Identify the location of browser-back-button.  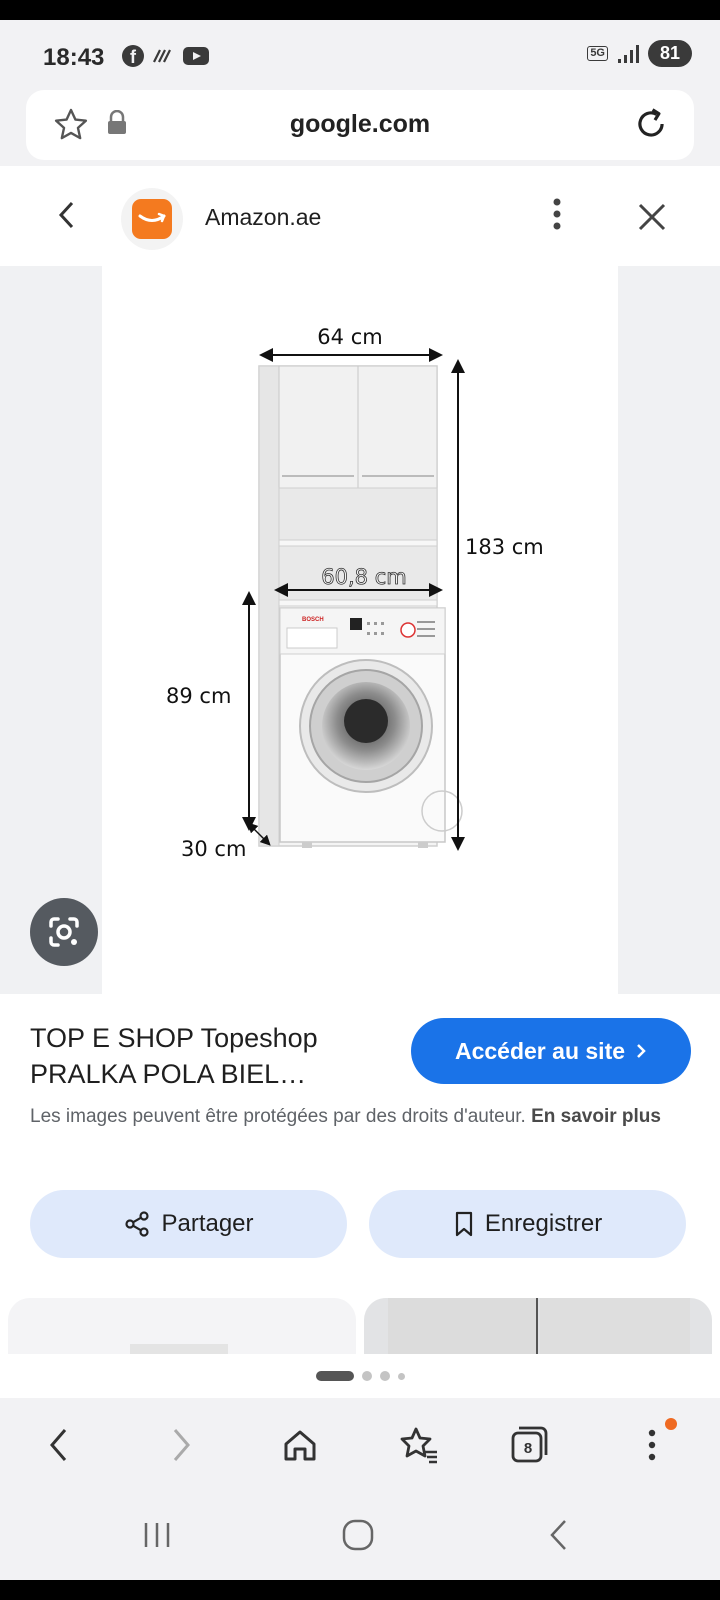
(59, 1445).